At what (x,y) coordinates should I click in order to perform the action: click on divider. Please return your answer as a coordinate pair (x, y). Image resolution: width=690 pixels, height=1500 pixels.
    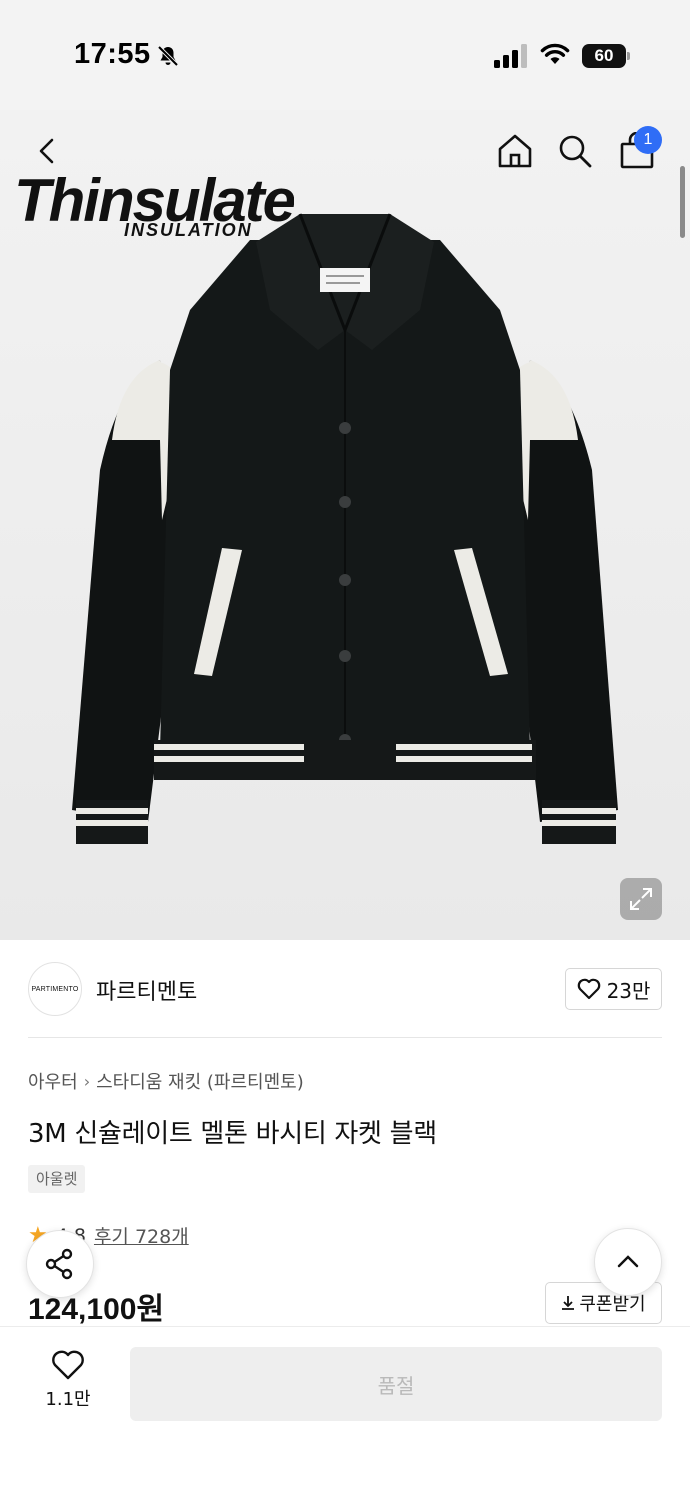
    Looking at the image, I should click on (345, 1037).